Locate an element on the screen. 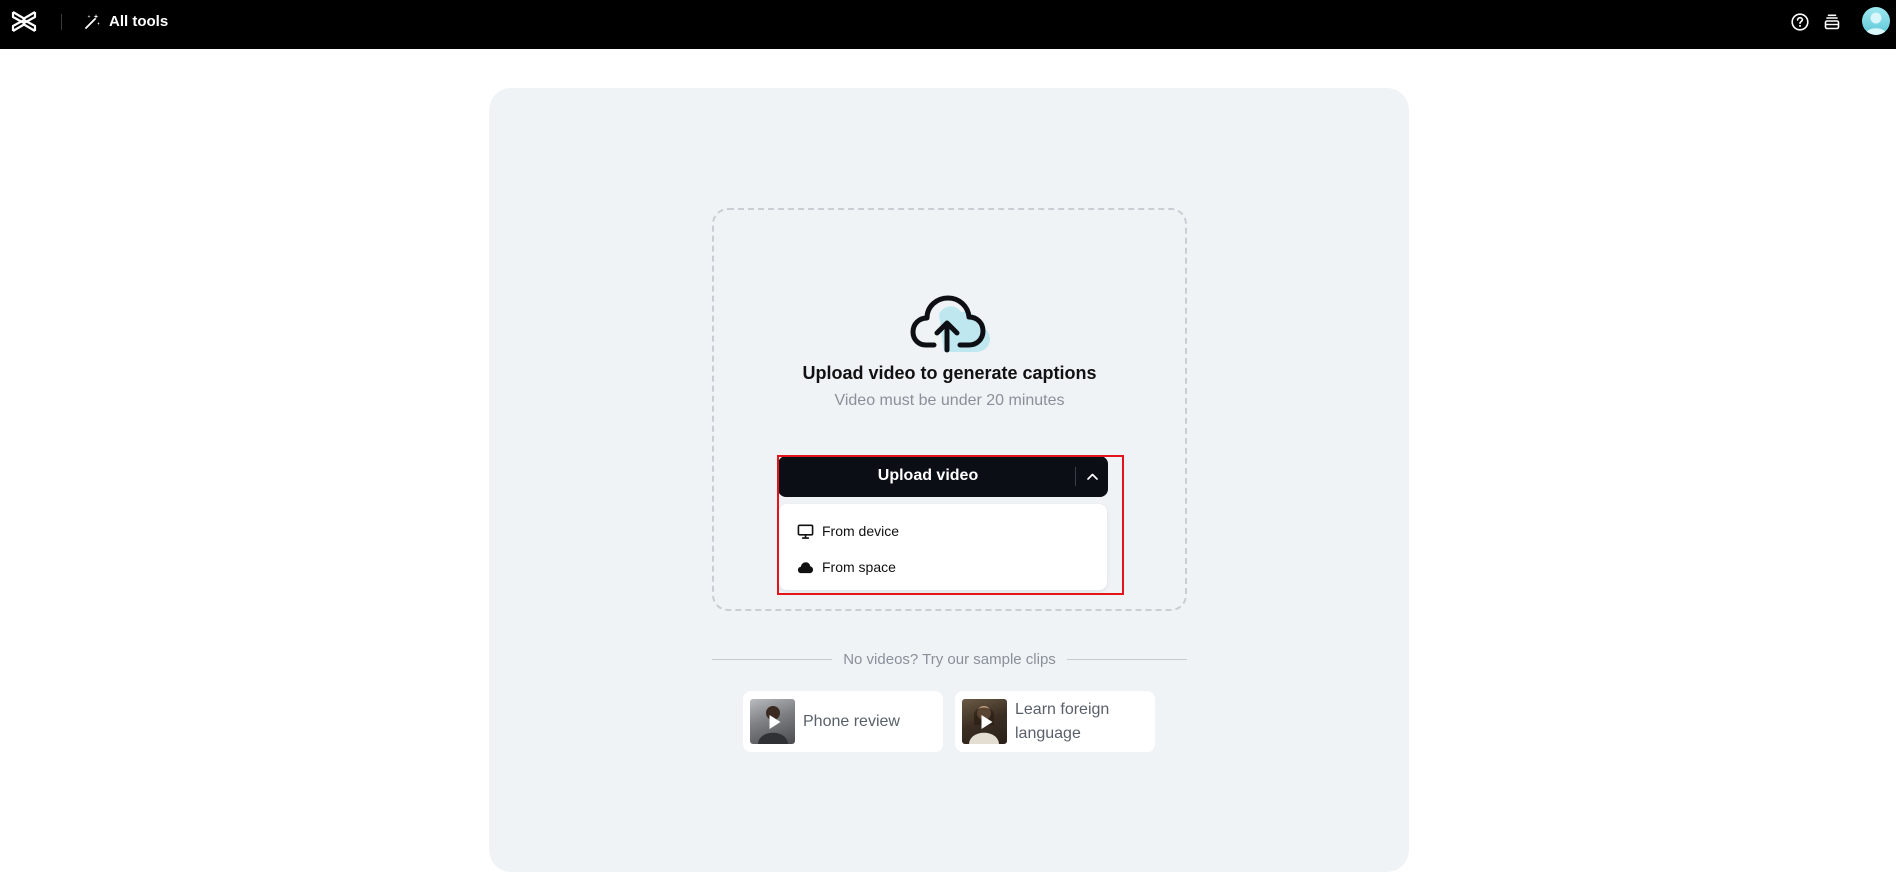 This screenshot has height=895, width=1896. all-tools-button: All tools is located at coordinates (126, 21).